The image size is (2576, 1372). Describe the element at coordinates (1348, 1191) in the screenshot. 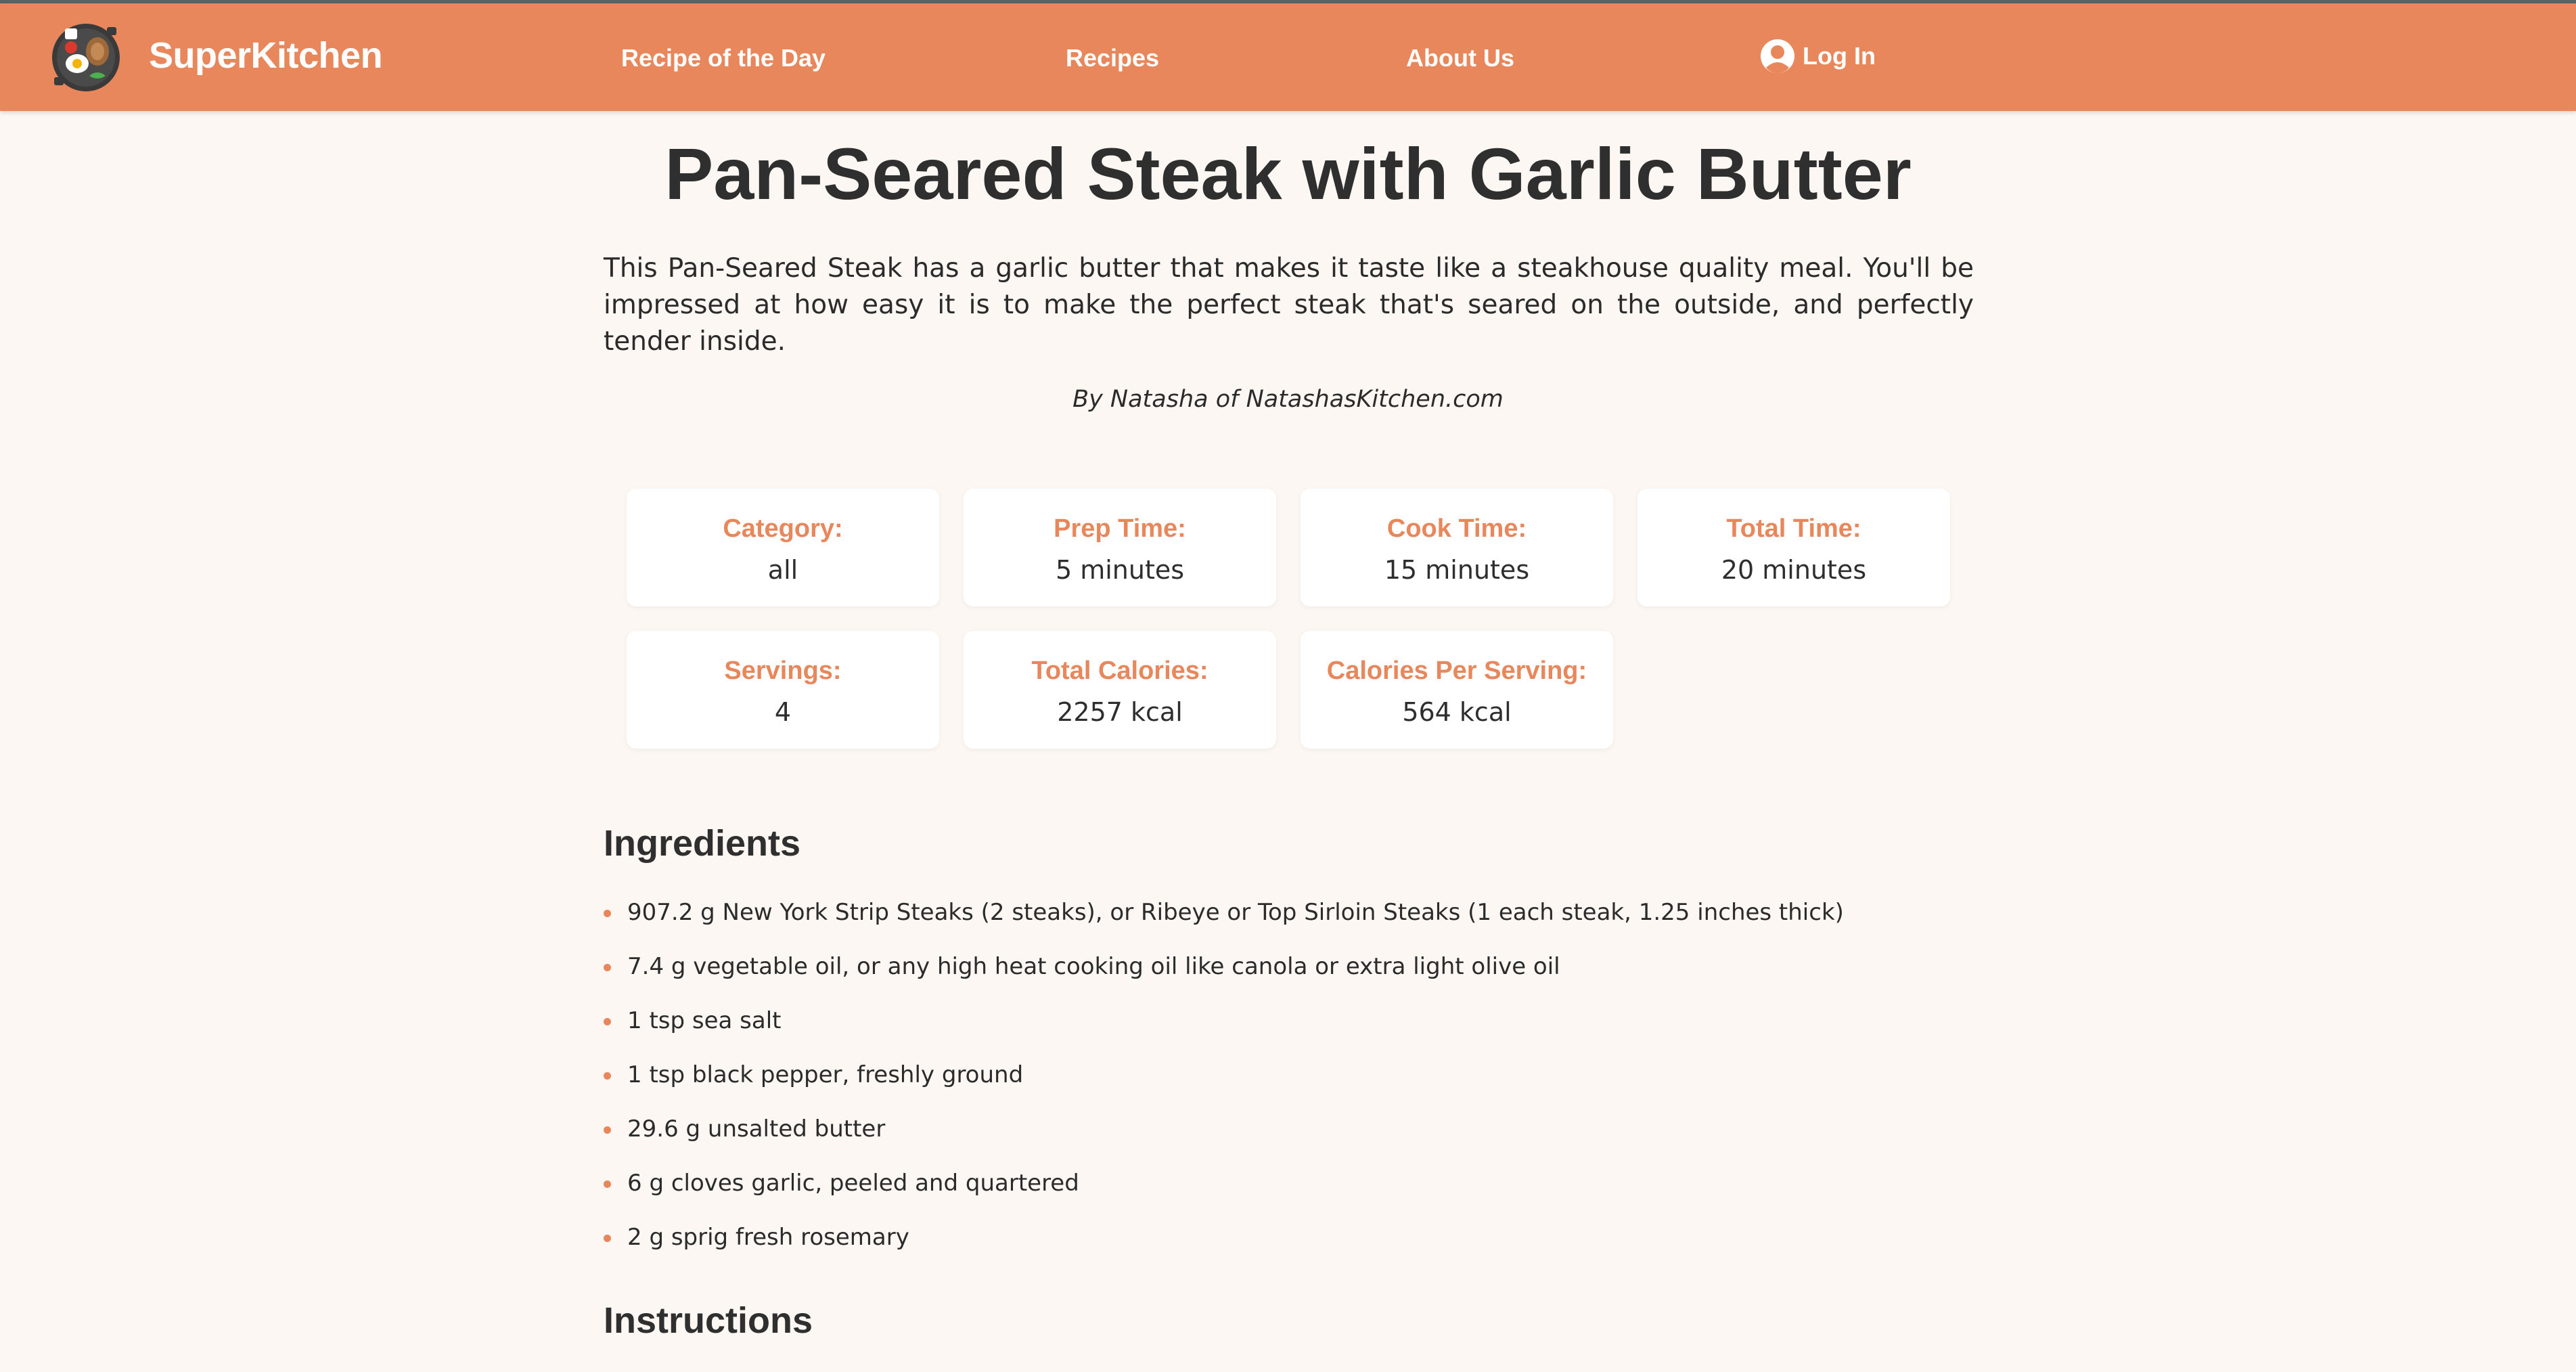

I see `ingredient-item: 6 g cloves garlic, peeled and quartered` at that location.